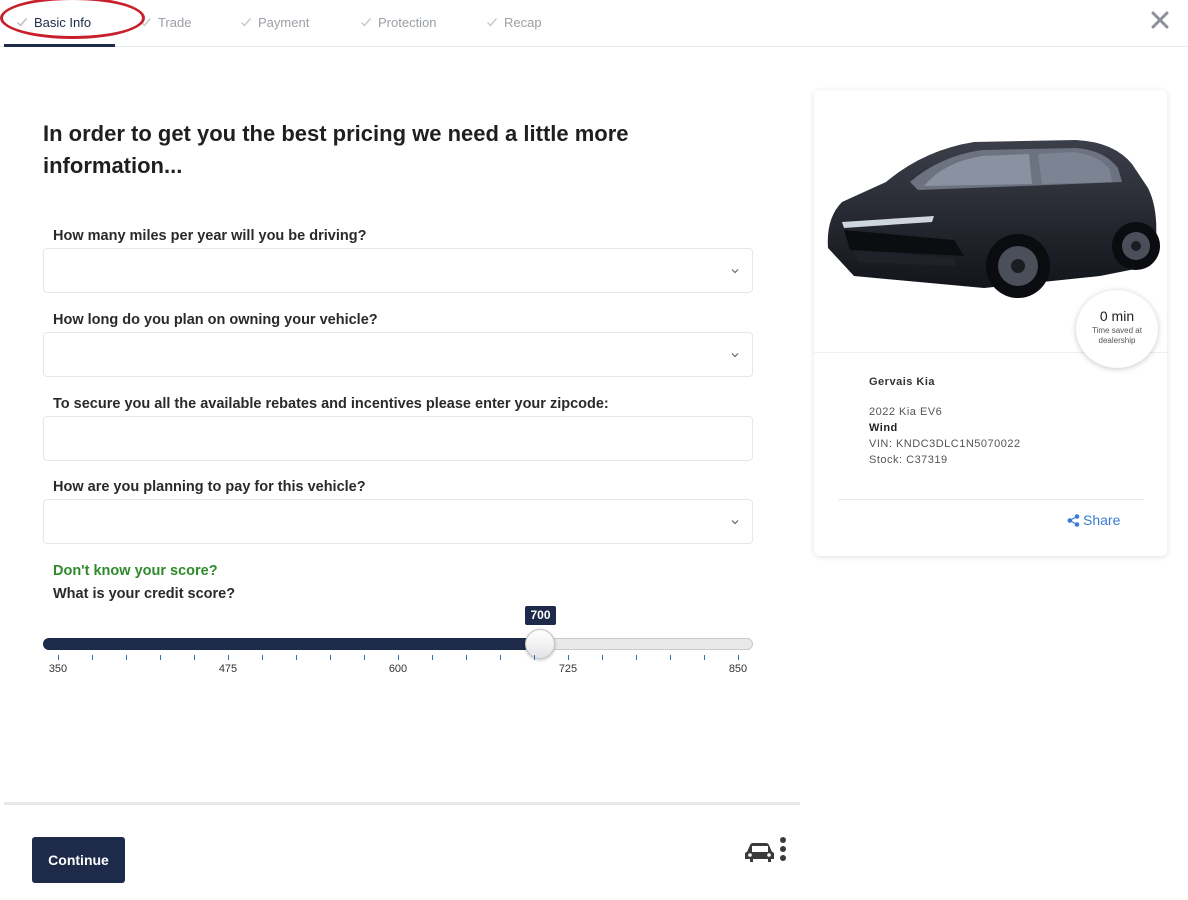  I want to click on tab-payment: Payment, so click(274, 22).